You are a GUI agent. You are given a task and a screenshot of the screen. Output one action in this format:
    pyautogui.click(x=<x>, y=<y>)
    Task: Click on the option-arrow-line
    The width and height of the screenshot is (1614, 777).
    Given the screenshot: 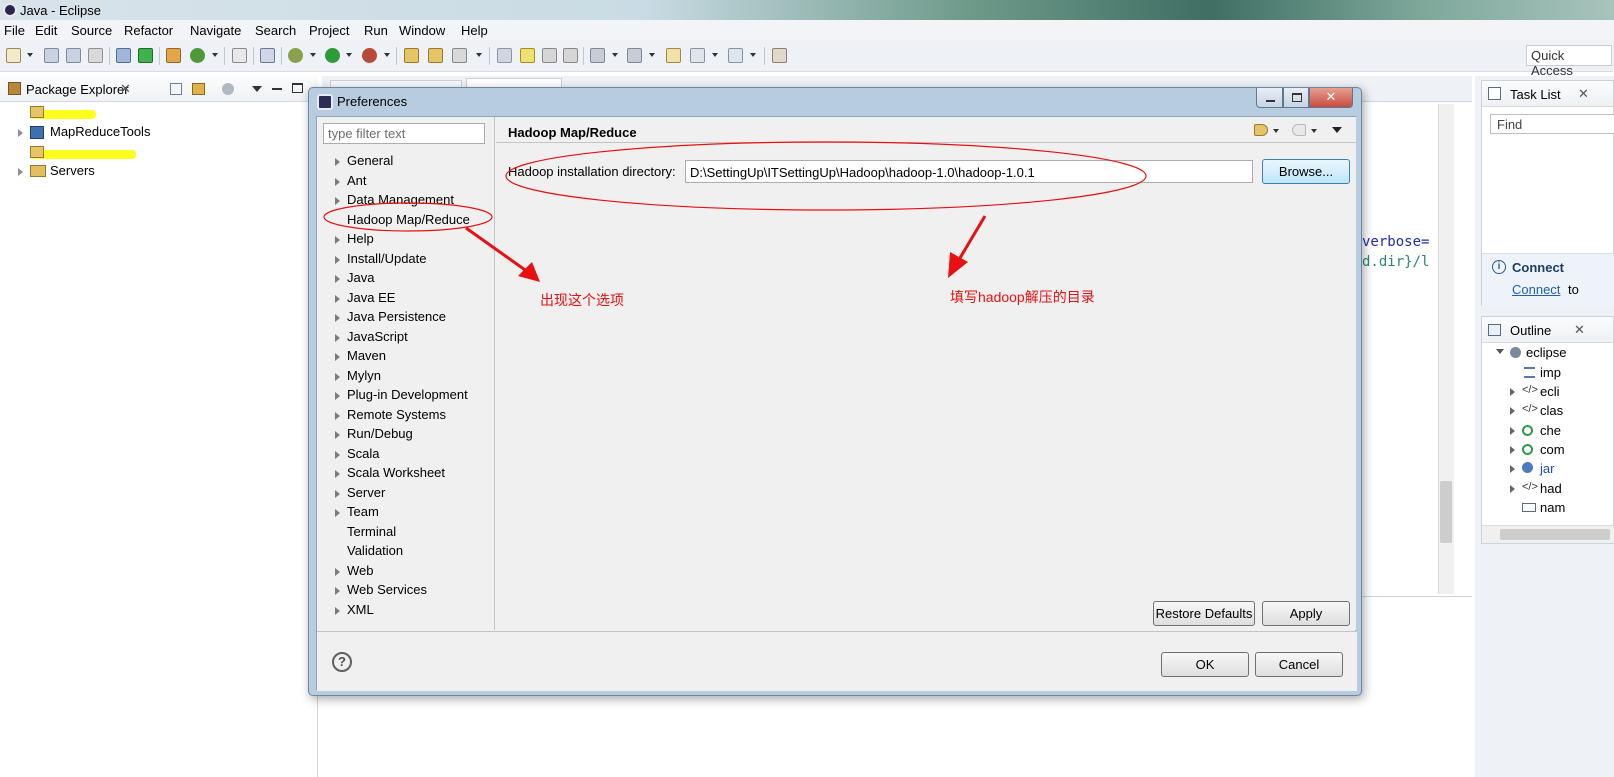 What is the action you would take?
    pyautogui.click(x=497, y=250)
    